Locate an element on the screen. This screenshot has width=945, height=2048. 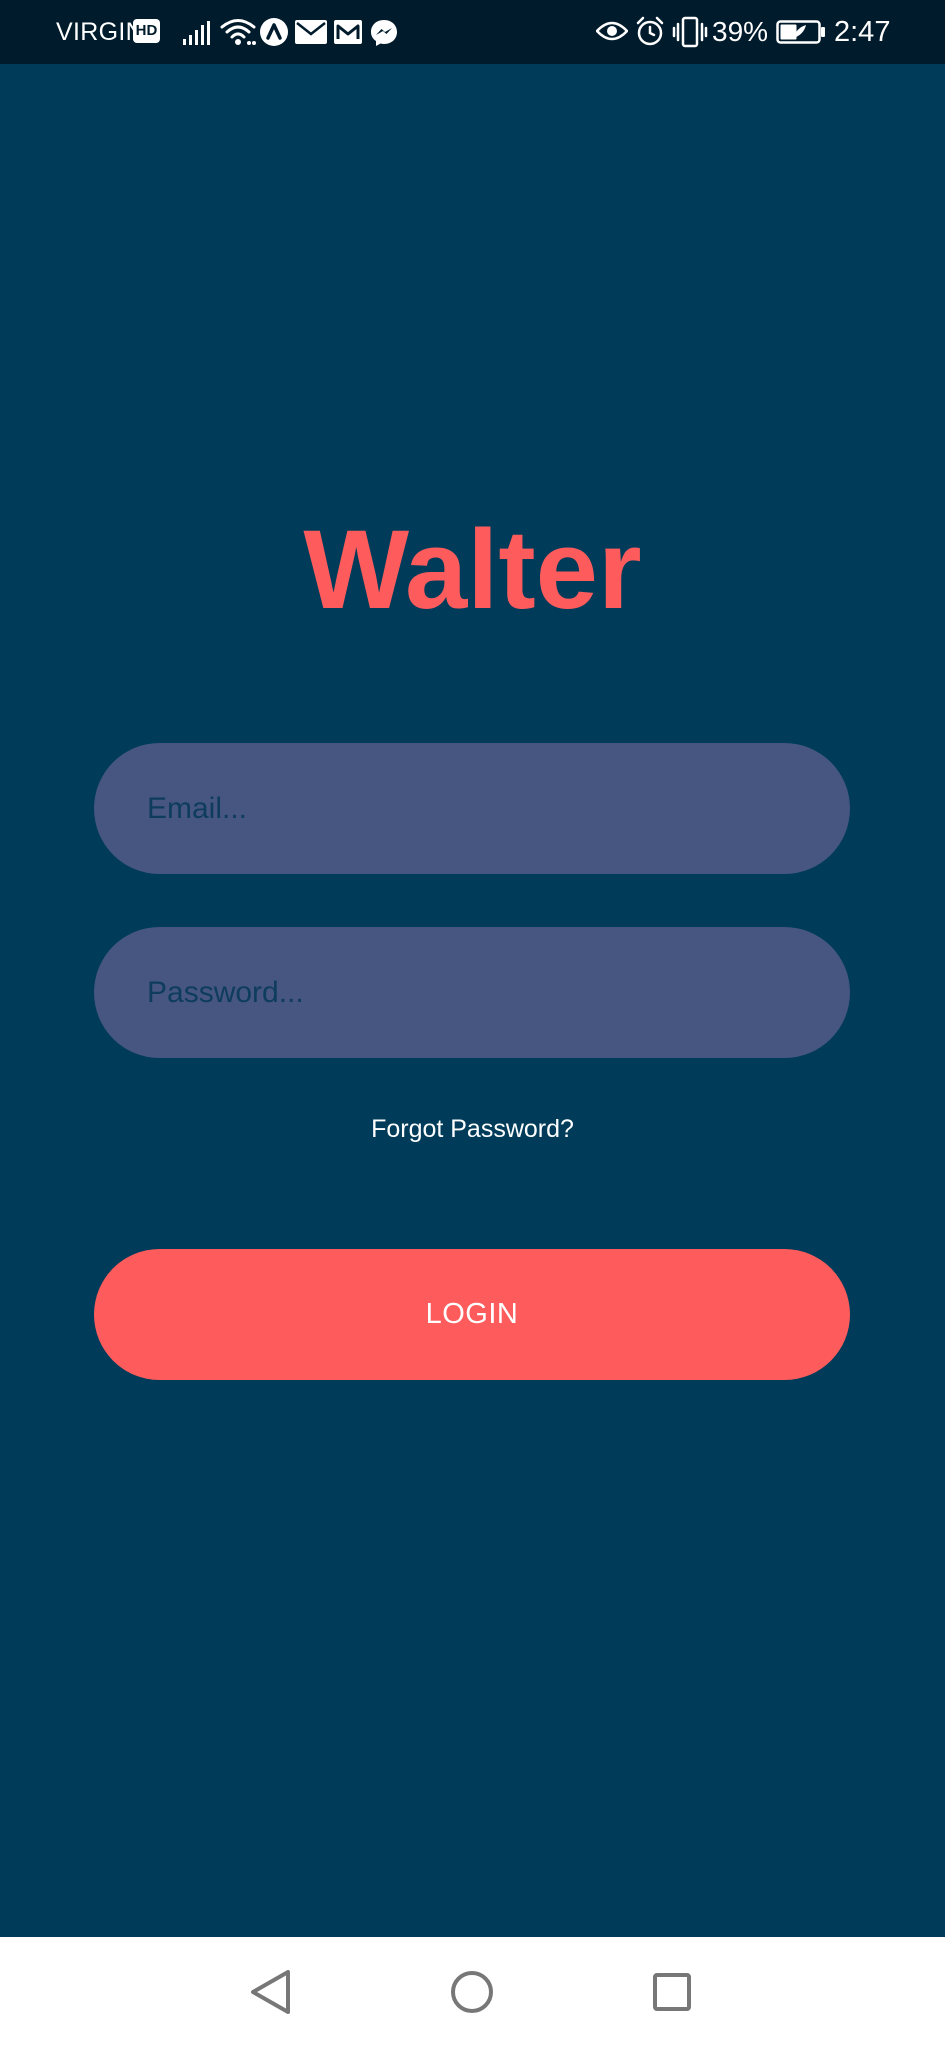
app-notification-icon is located at coordinates (274, 32).